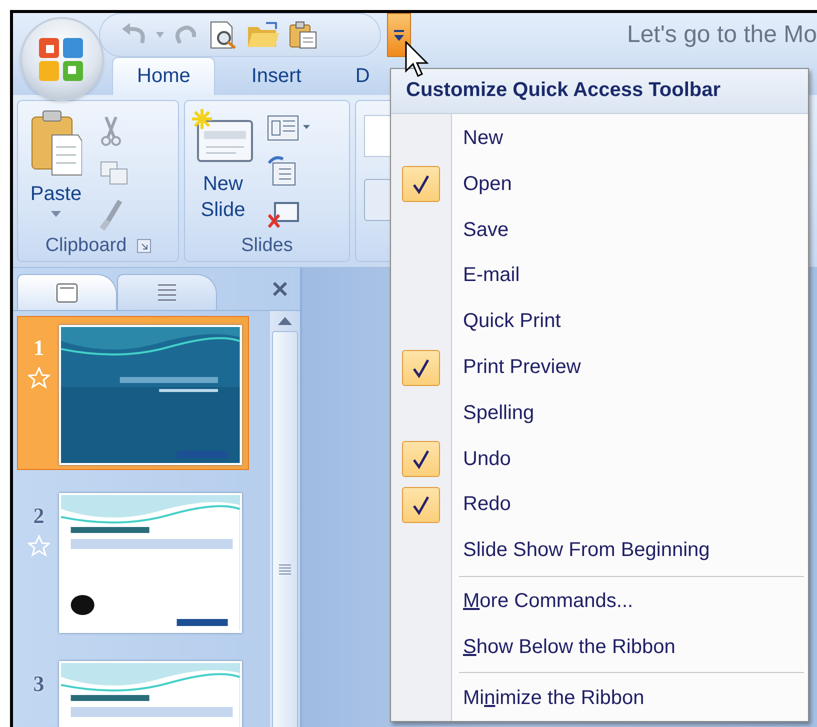 The height and width of the screenshot is (727, 817). What do you see at coordinates (133, 561) in the screenshot?
I see `slide-item: 2` at bounding box center [133, 561].